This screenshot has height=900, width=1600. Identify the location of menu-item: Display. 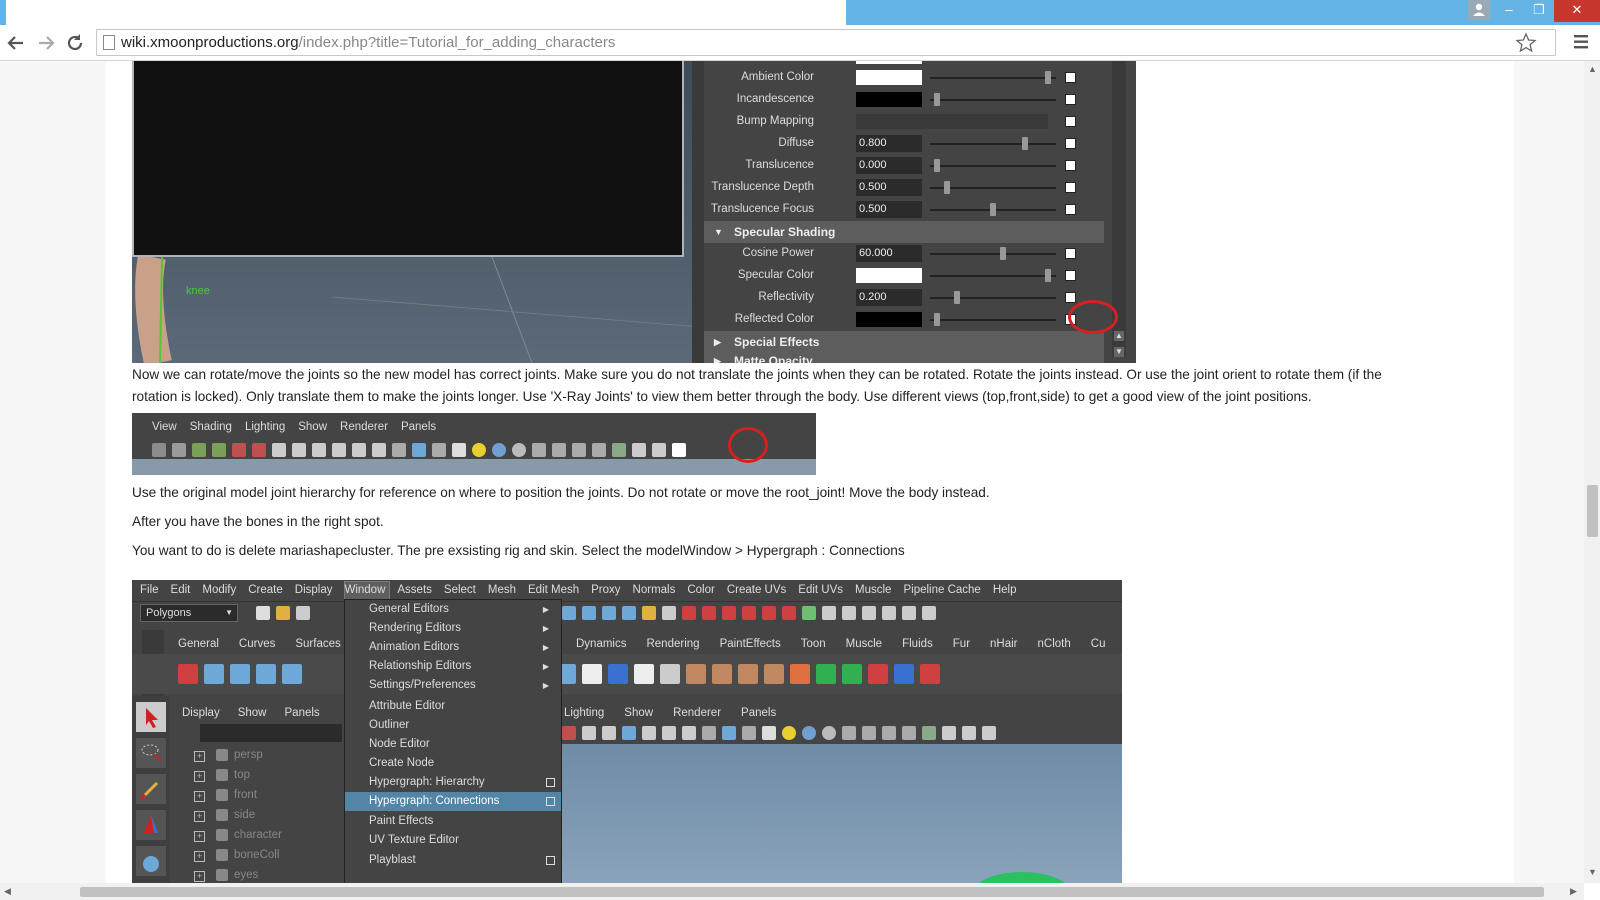
(314, 590).